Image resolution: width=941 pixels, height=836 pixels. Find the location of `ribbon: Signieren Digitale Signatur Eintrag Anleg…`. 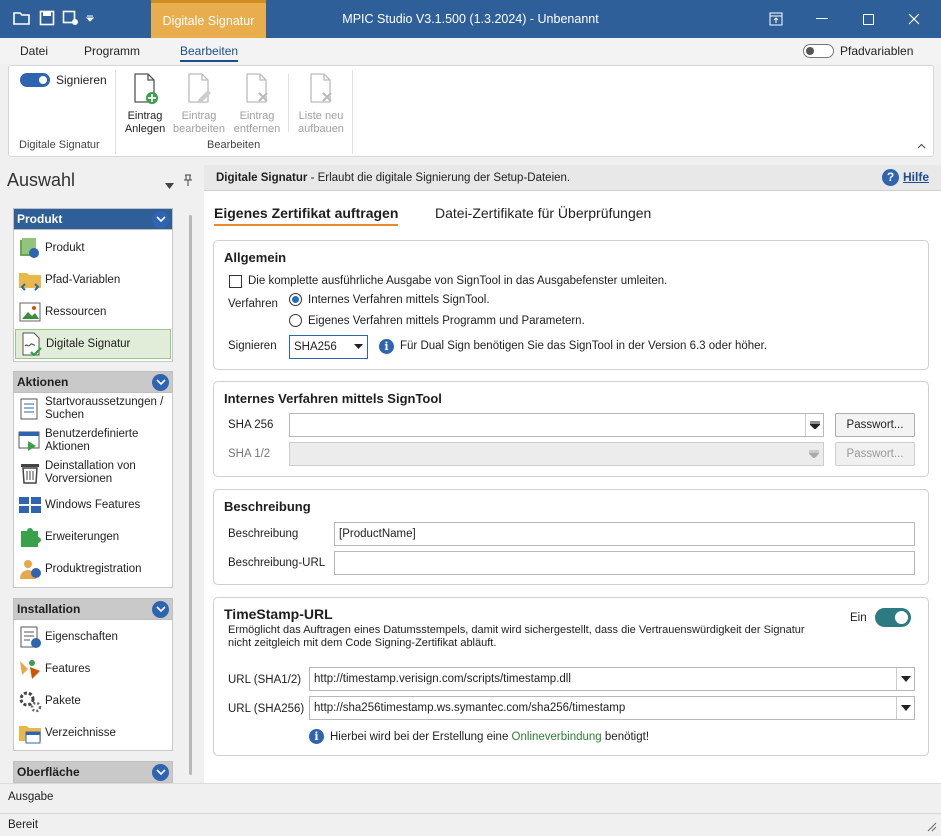

ribbon: Signieren Digitale Signatur Eintrag Anleg… is located at coordinates (471, 111).